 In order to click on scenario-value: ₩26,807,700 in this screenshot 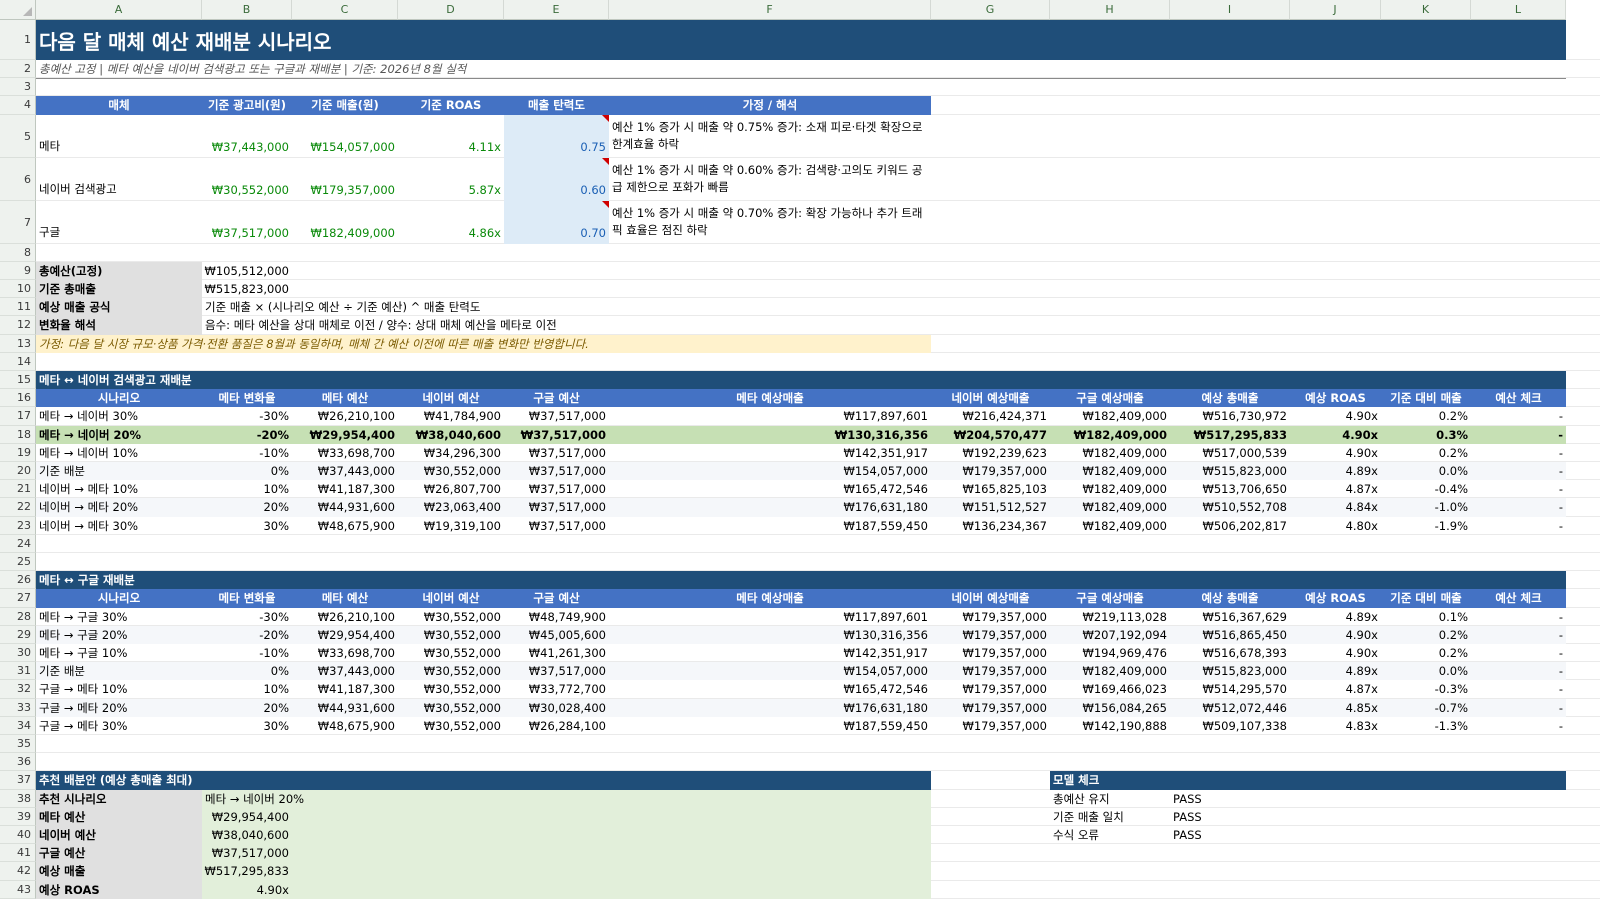, I will do `click(451, 489)`.